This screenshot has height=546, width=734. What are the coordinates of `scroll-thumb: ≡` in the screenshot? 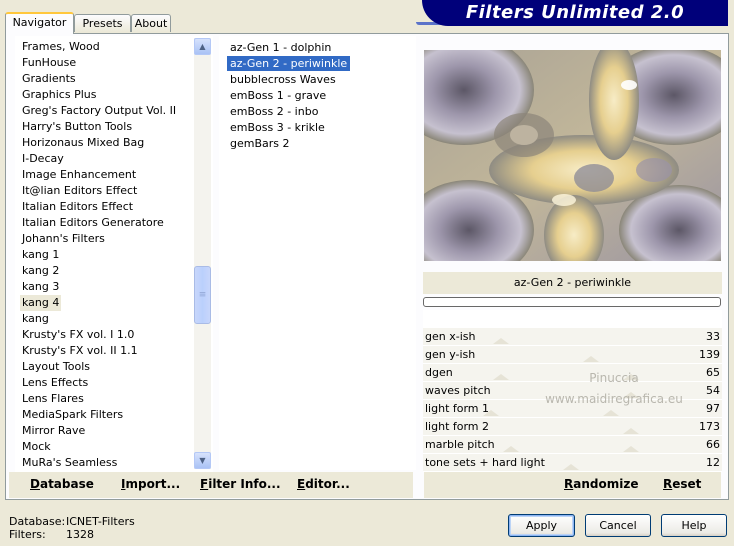 It's located at (202, 295).